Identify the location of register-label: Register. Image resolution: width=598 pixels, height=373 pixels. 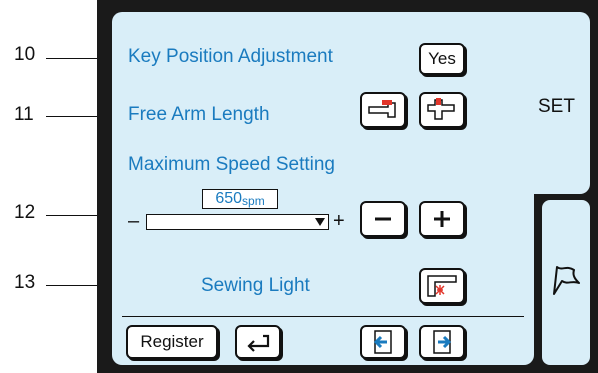
(172, 341).